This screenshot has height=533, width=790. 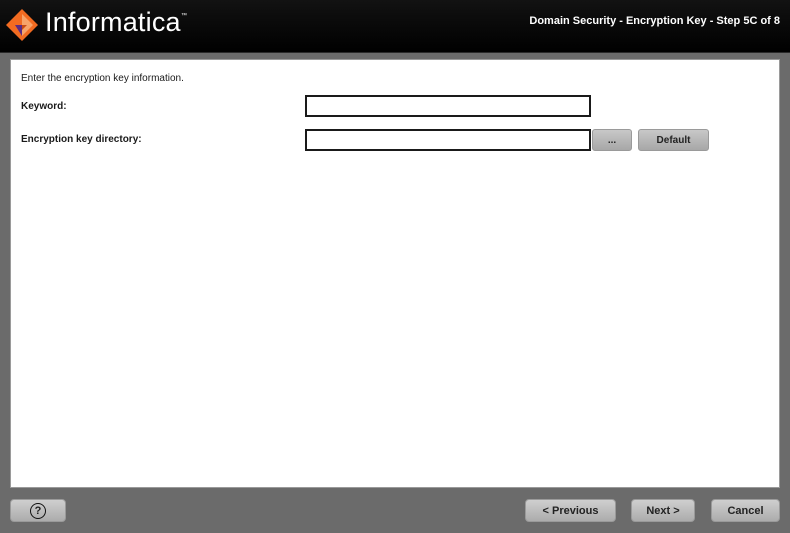 I want to click on question-circle-icon: ?, so click(x=38, y=511).